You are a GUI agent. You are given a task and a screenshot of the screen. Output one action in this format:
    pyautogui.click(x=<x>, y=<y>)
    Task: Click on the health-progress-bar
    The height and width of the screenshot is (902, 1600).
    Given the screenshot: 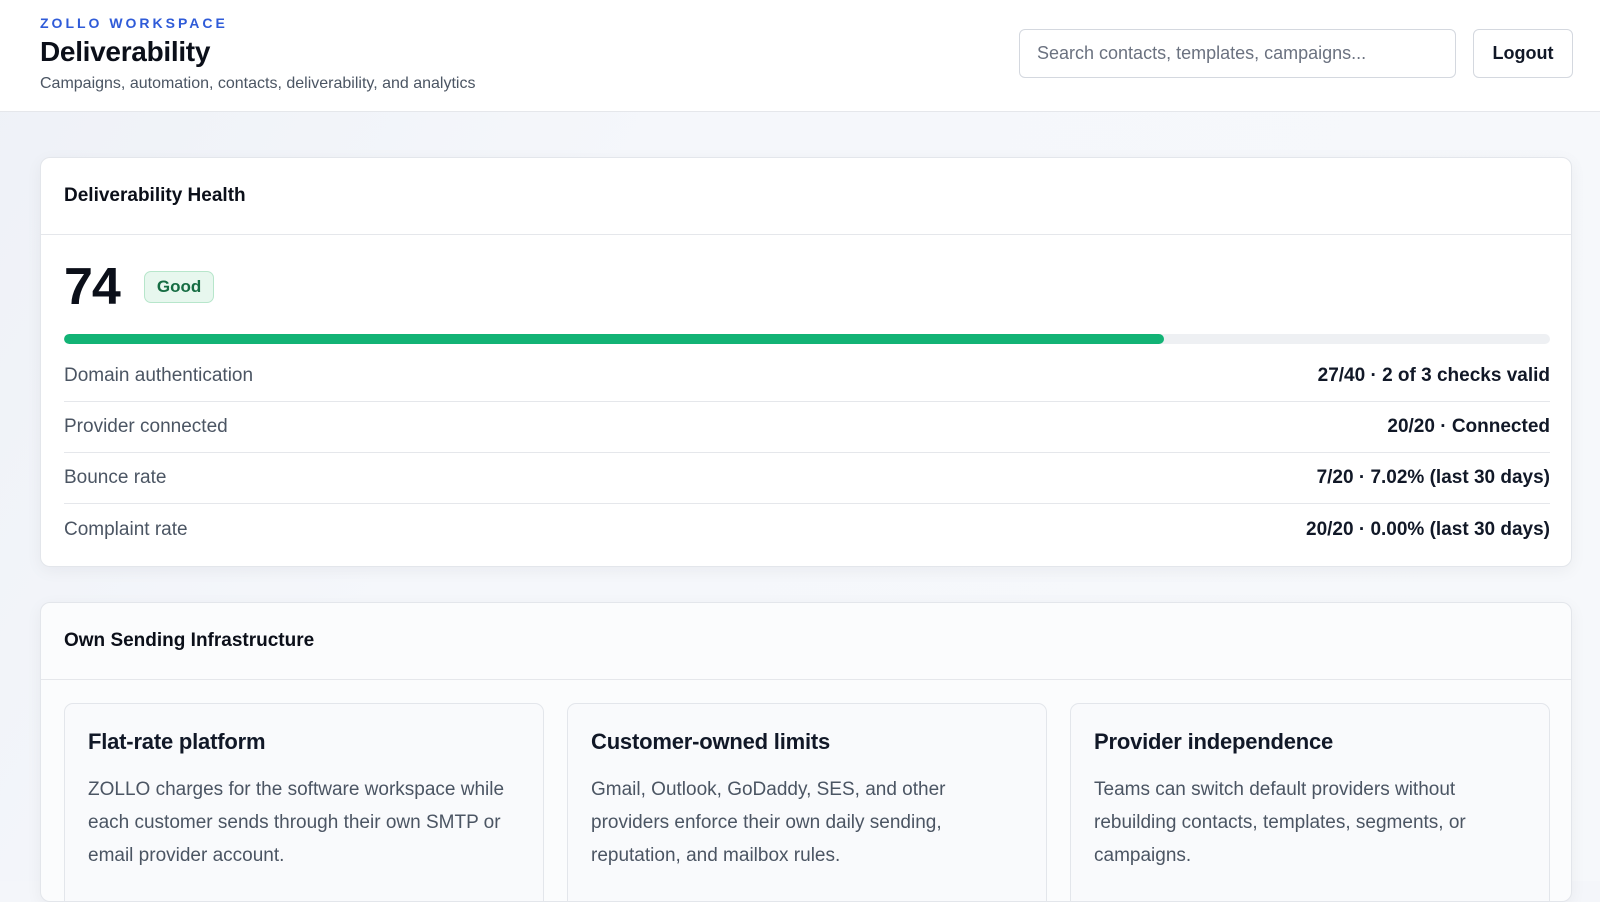 What is the action you would take?
    pyautogui.click(x=807, y=339)
    